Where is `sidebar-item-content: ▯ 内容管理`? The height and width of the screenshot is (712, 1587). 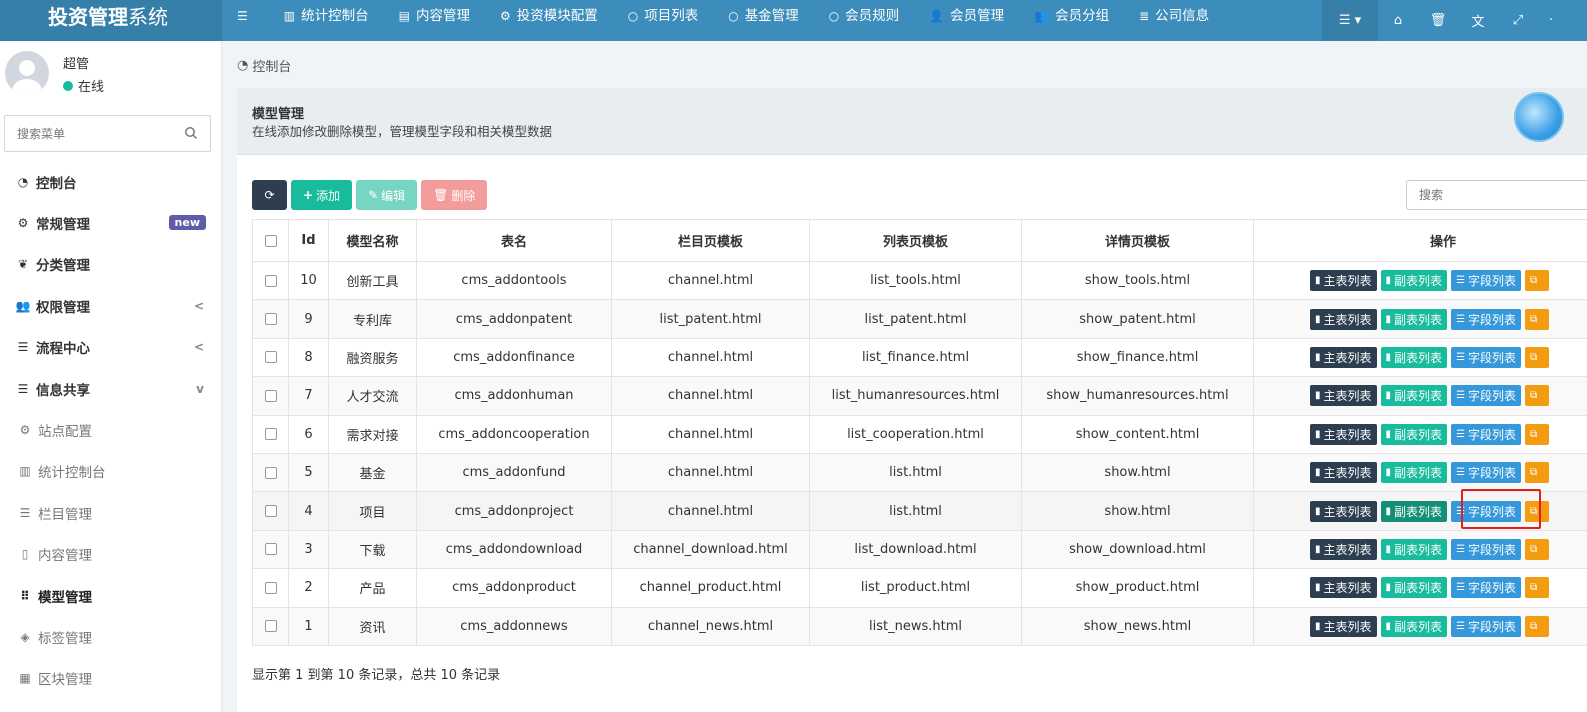 sidebar-item-content: ▯ 内容管理 is located at coordinates (111, 554).